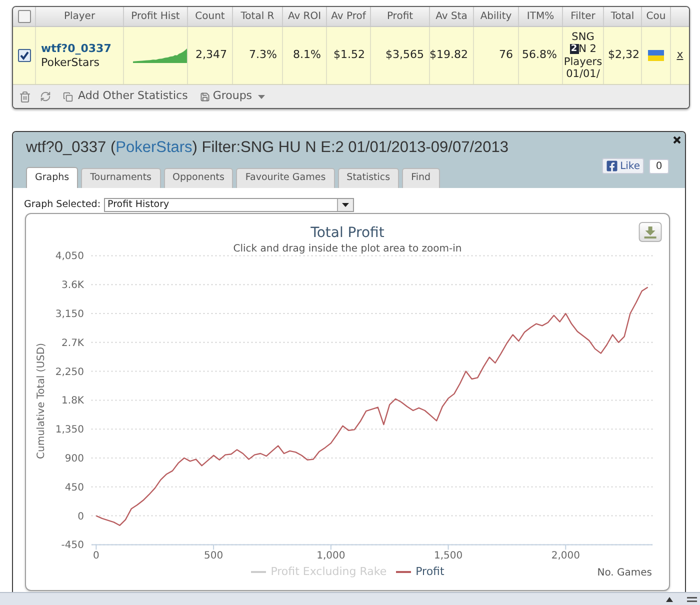 This screenshot has width=700, height=605. I want to click on axis-title: Cumulative Total (USD), so click(41, 401).